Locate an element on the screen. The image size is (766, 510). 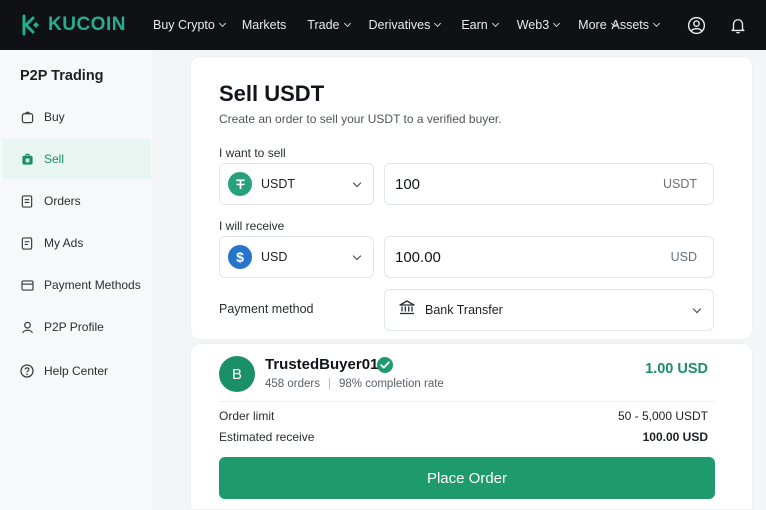
sell-currency-select: USDT is located at coordinates (296, 184).